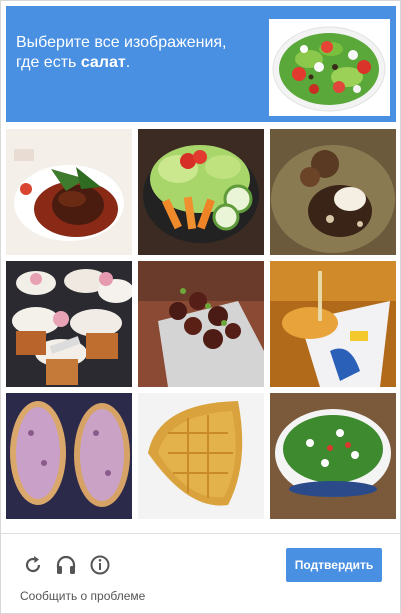 This screenshot has height=614, width=401. I want to click on report-problem-link: Сообщить о проблеме, so click(82, 596).